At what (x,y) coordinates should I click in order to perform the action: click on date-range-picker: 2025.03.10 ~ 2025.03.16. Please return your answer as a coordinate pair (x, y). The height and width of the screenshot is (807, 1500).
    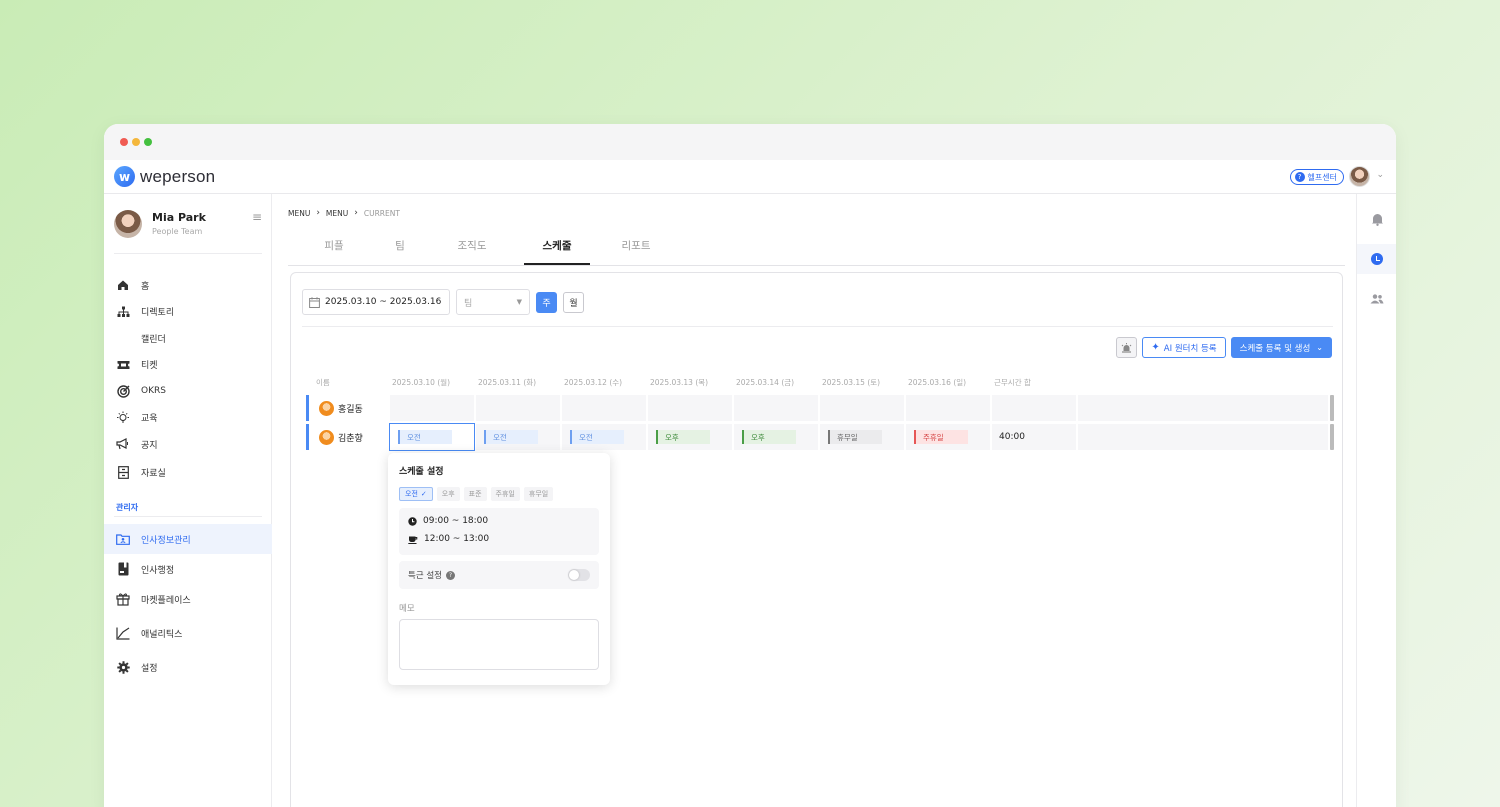
    Looking at the image, I should click on (376, 302).